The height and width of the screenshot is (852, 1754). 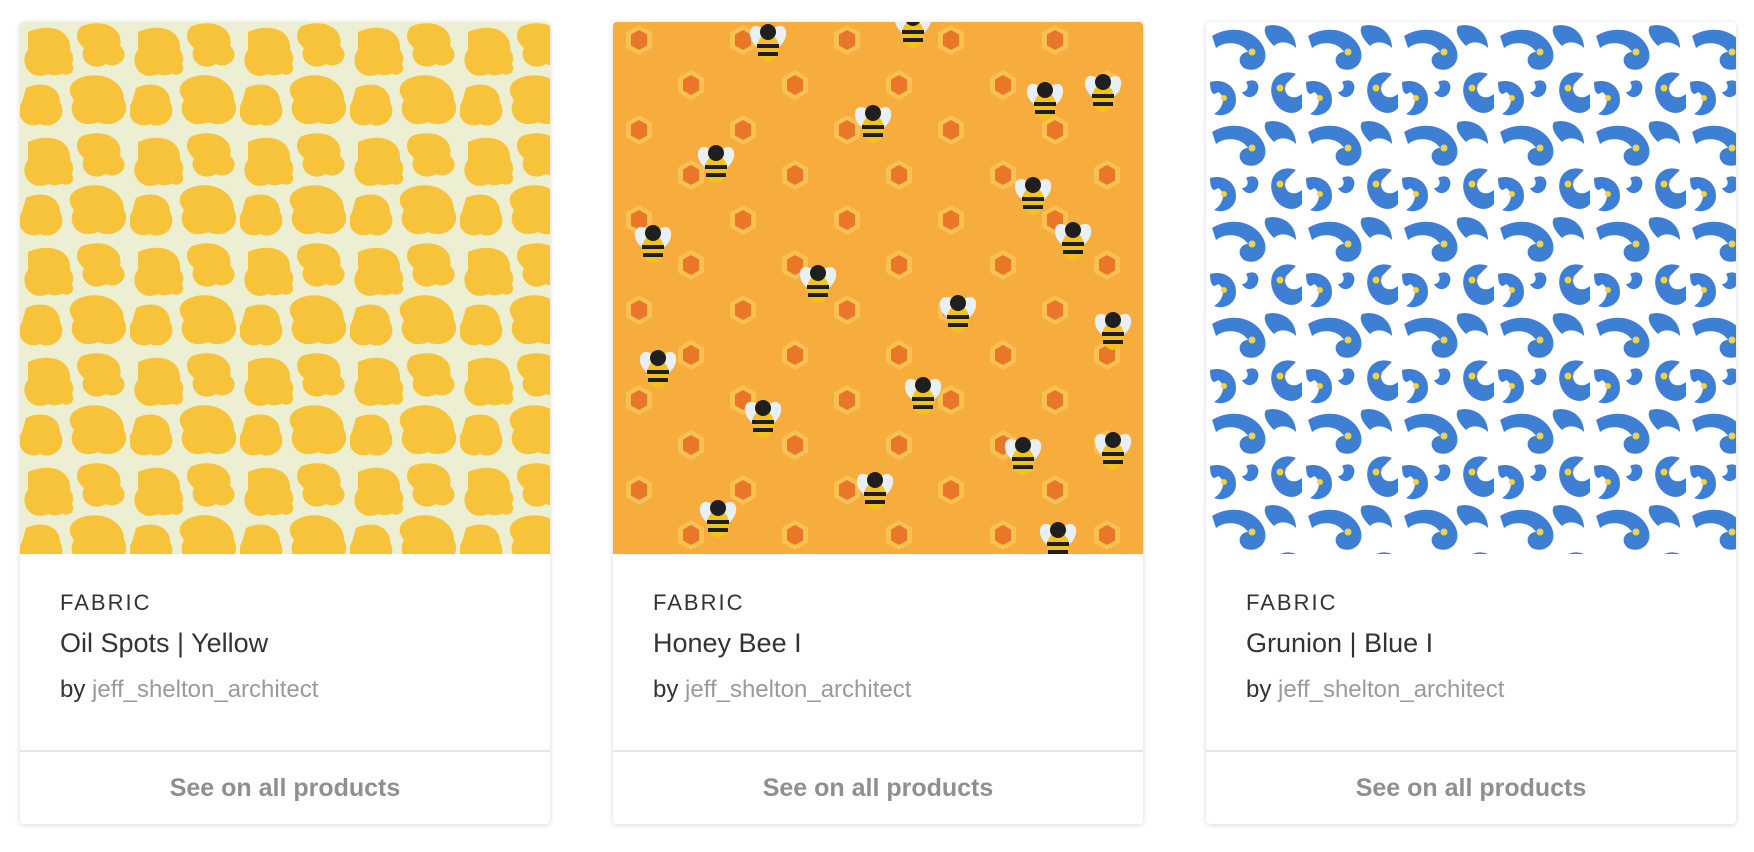 I want to click on product-title-link: Oil Spots | Yellow, so click(x=164, y=643).